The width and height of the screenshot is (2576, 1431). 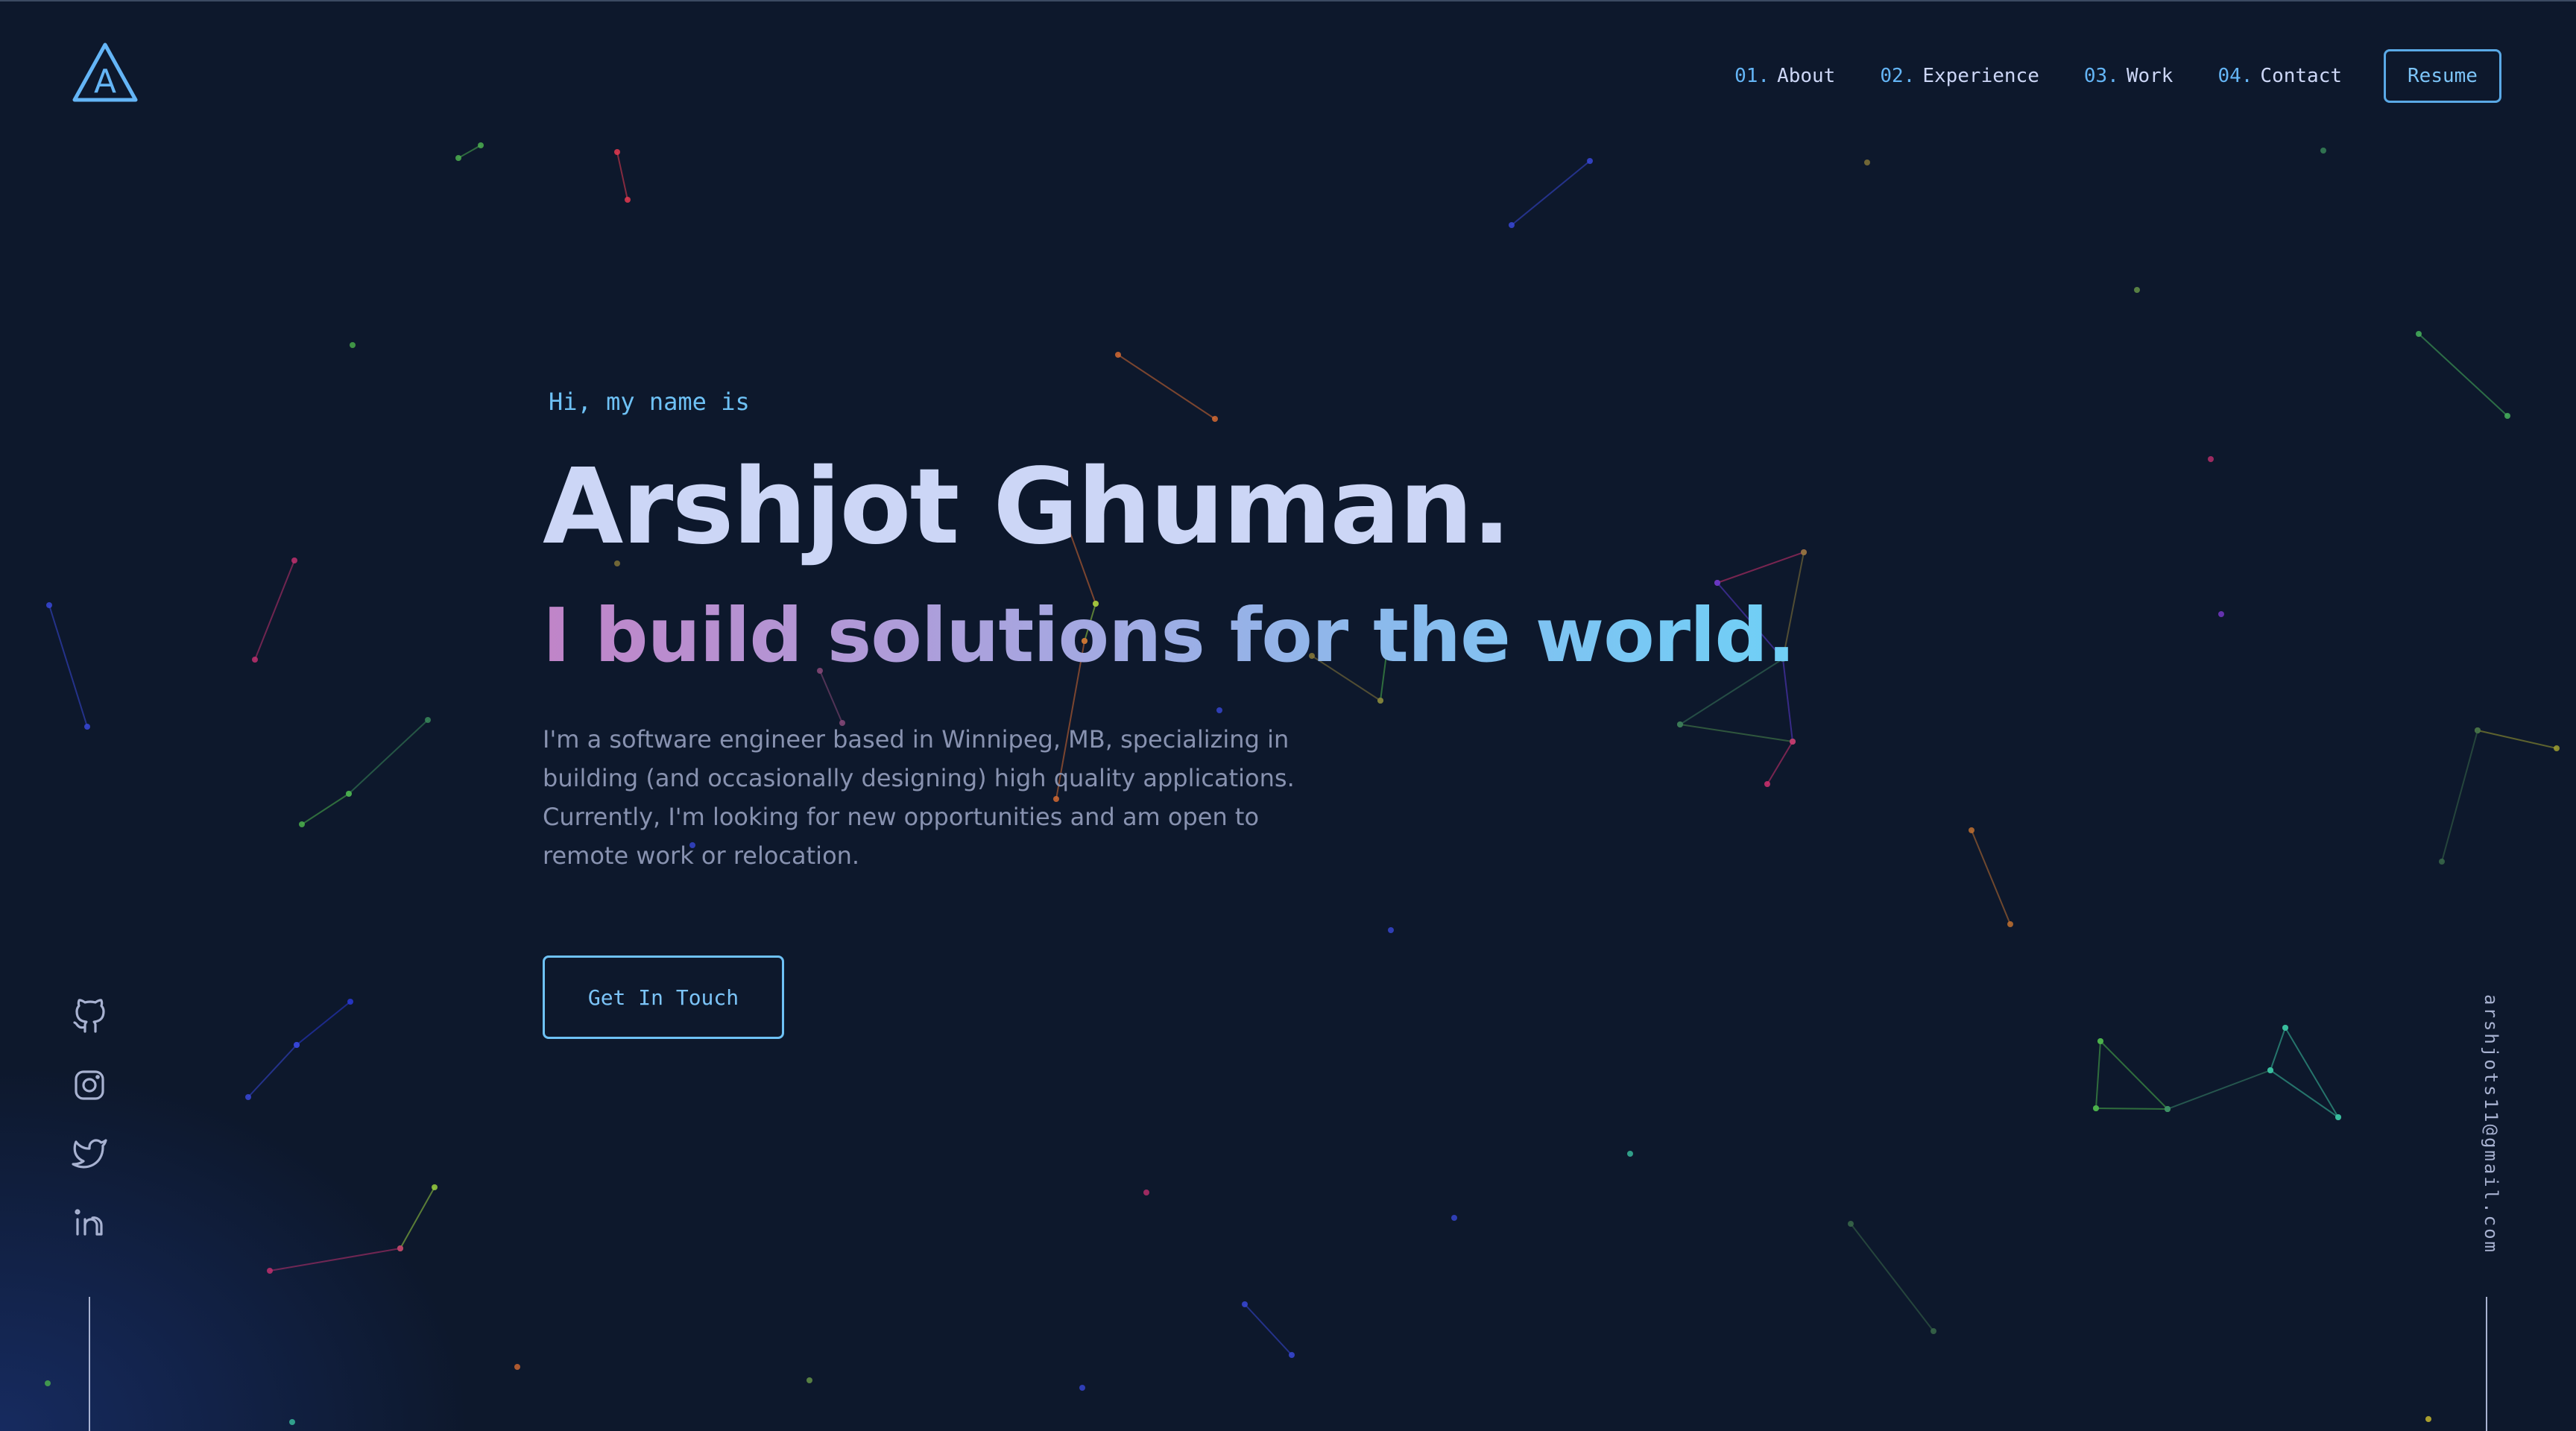 I want to click on hero-name: Arshjot Ghuman., so click(x=1027, y=507).